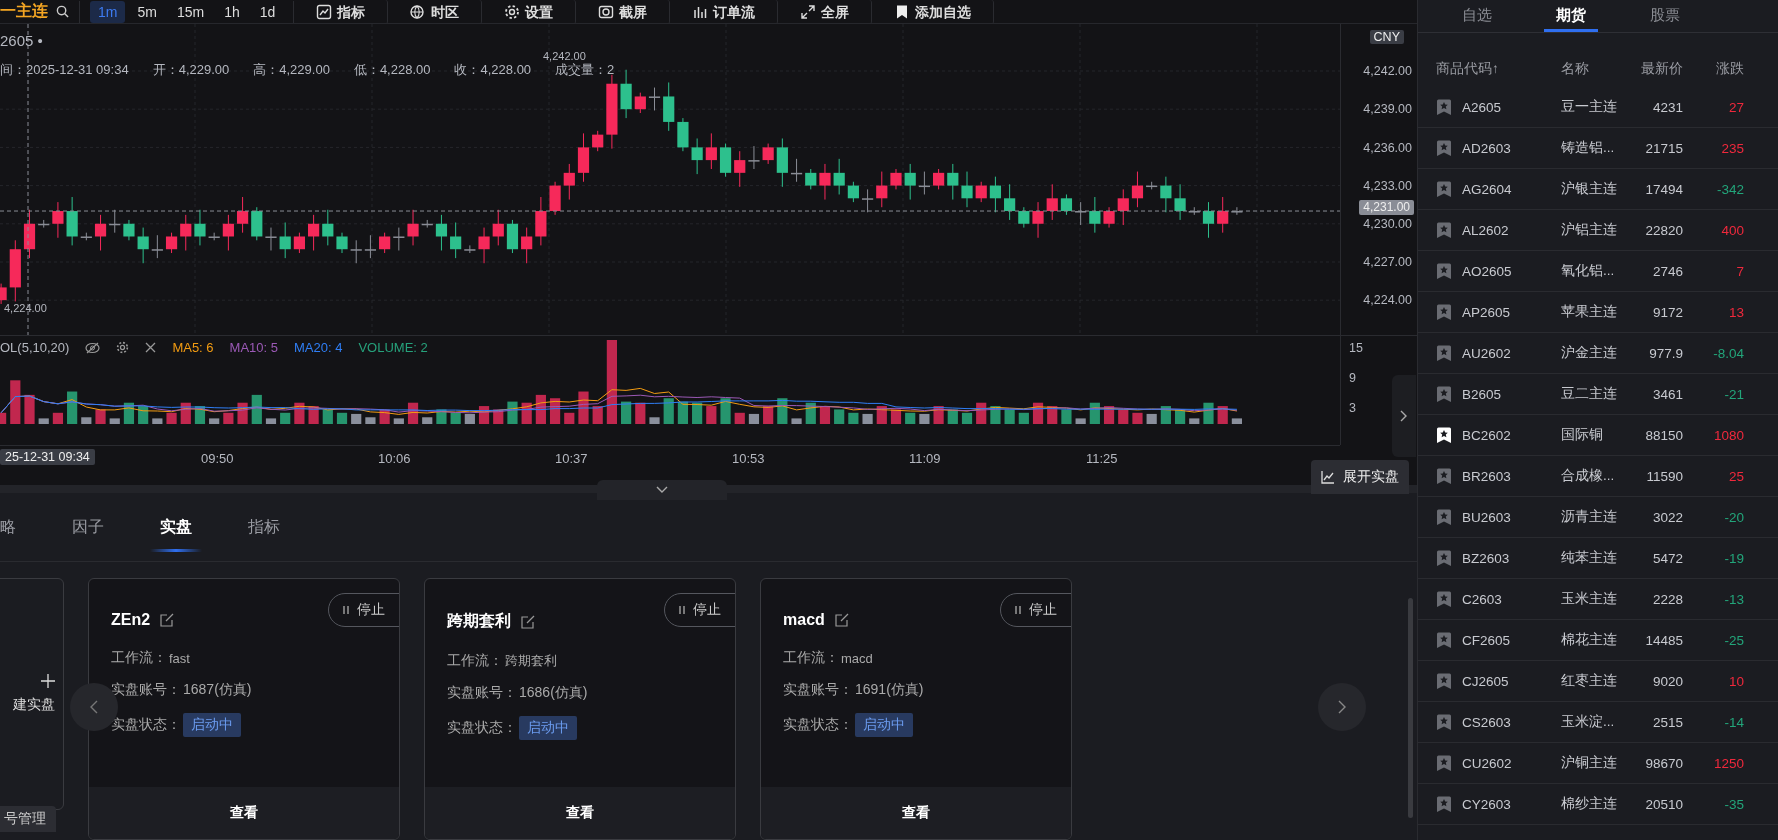 The image size is (1778, 840). I want to click on latest-price: 2228, so click(1667, 599).